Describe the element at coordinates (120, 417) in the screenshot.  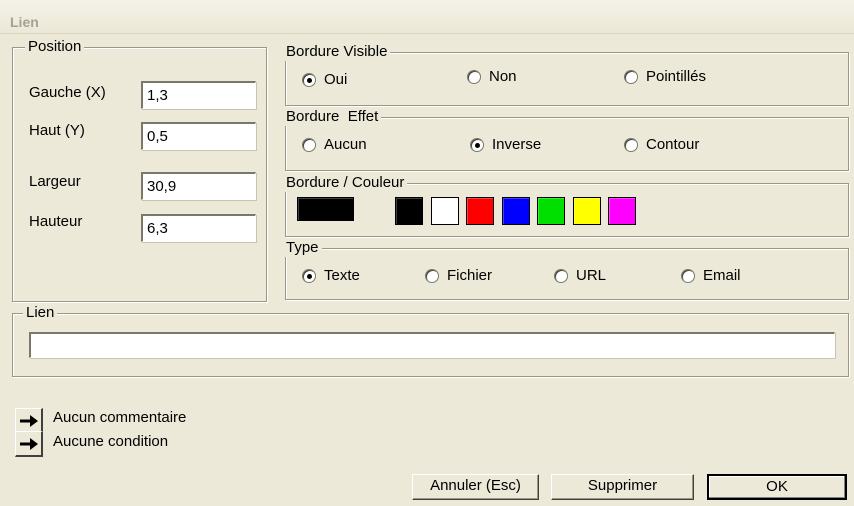
I see `commentaire-label: Aucun commentaire` at that location.